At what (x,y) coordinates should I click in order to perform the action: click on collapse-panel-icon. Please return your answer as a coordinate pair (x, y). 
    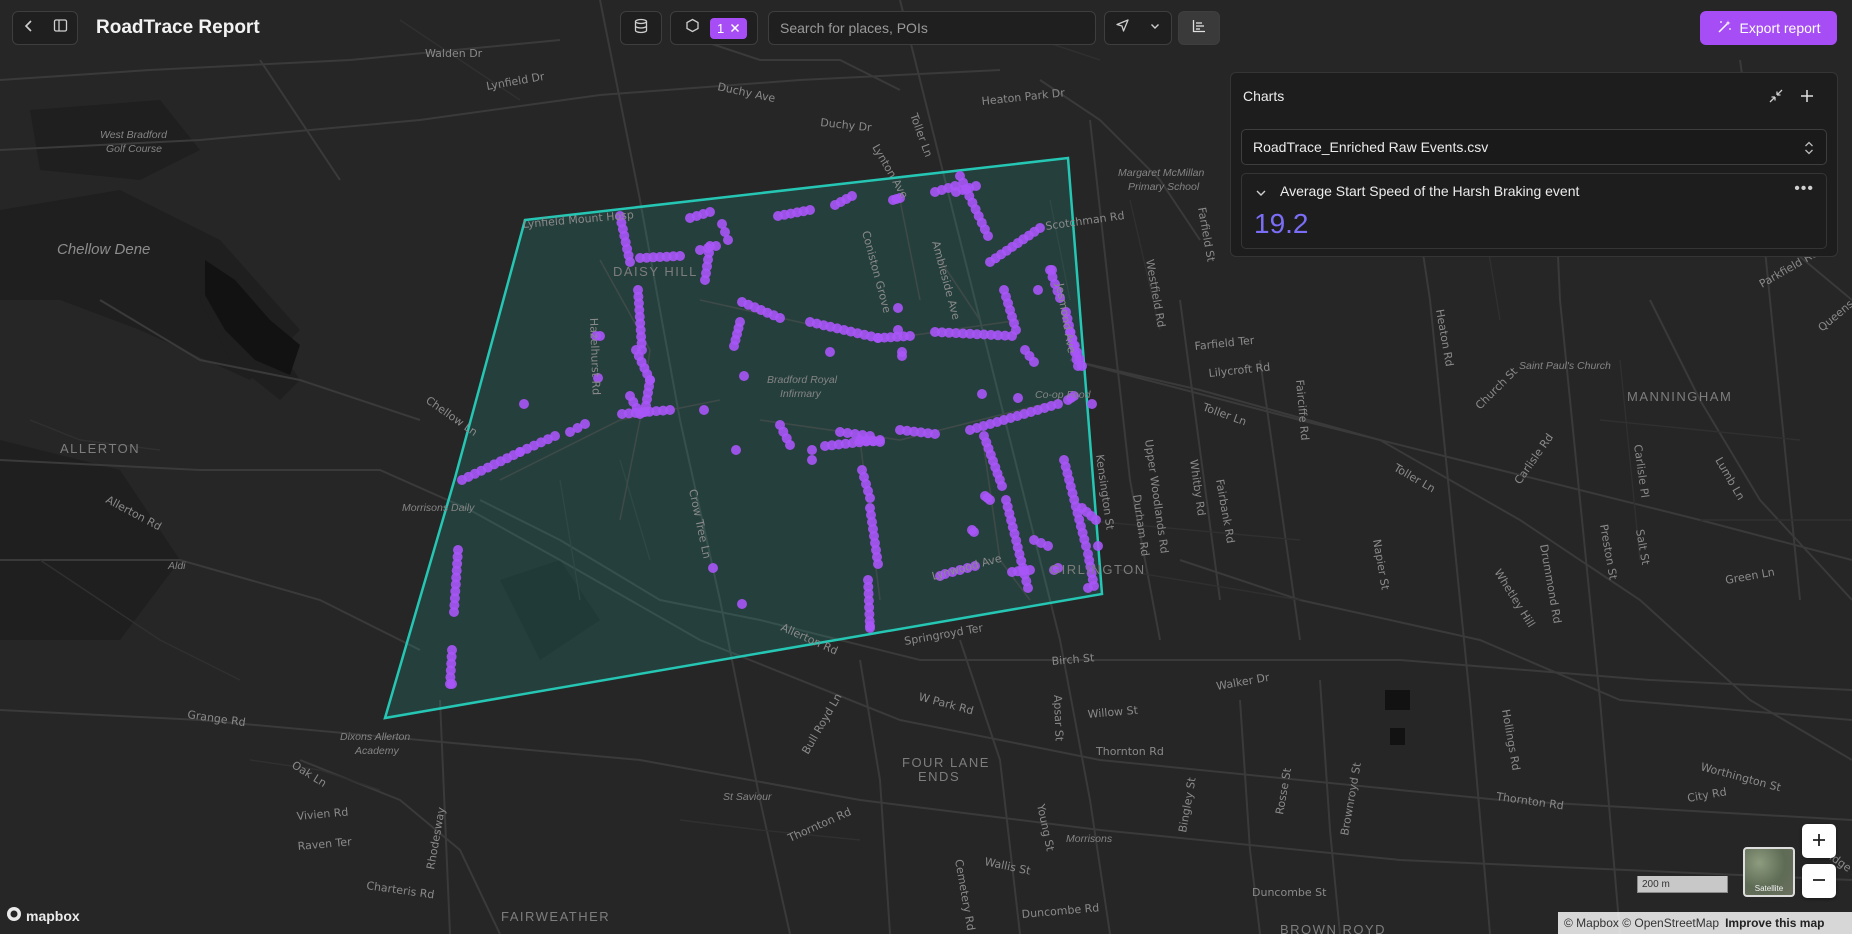
    Looking at the image, I should click on (1776, 96).